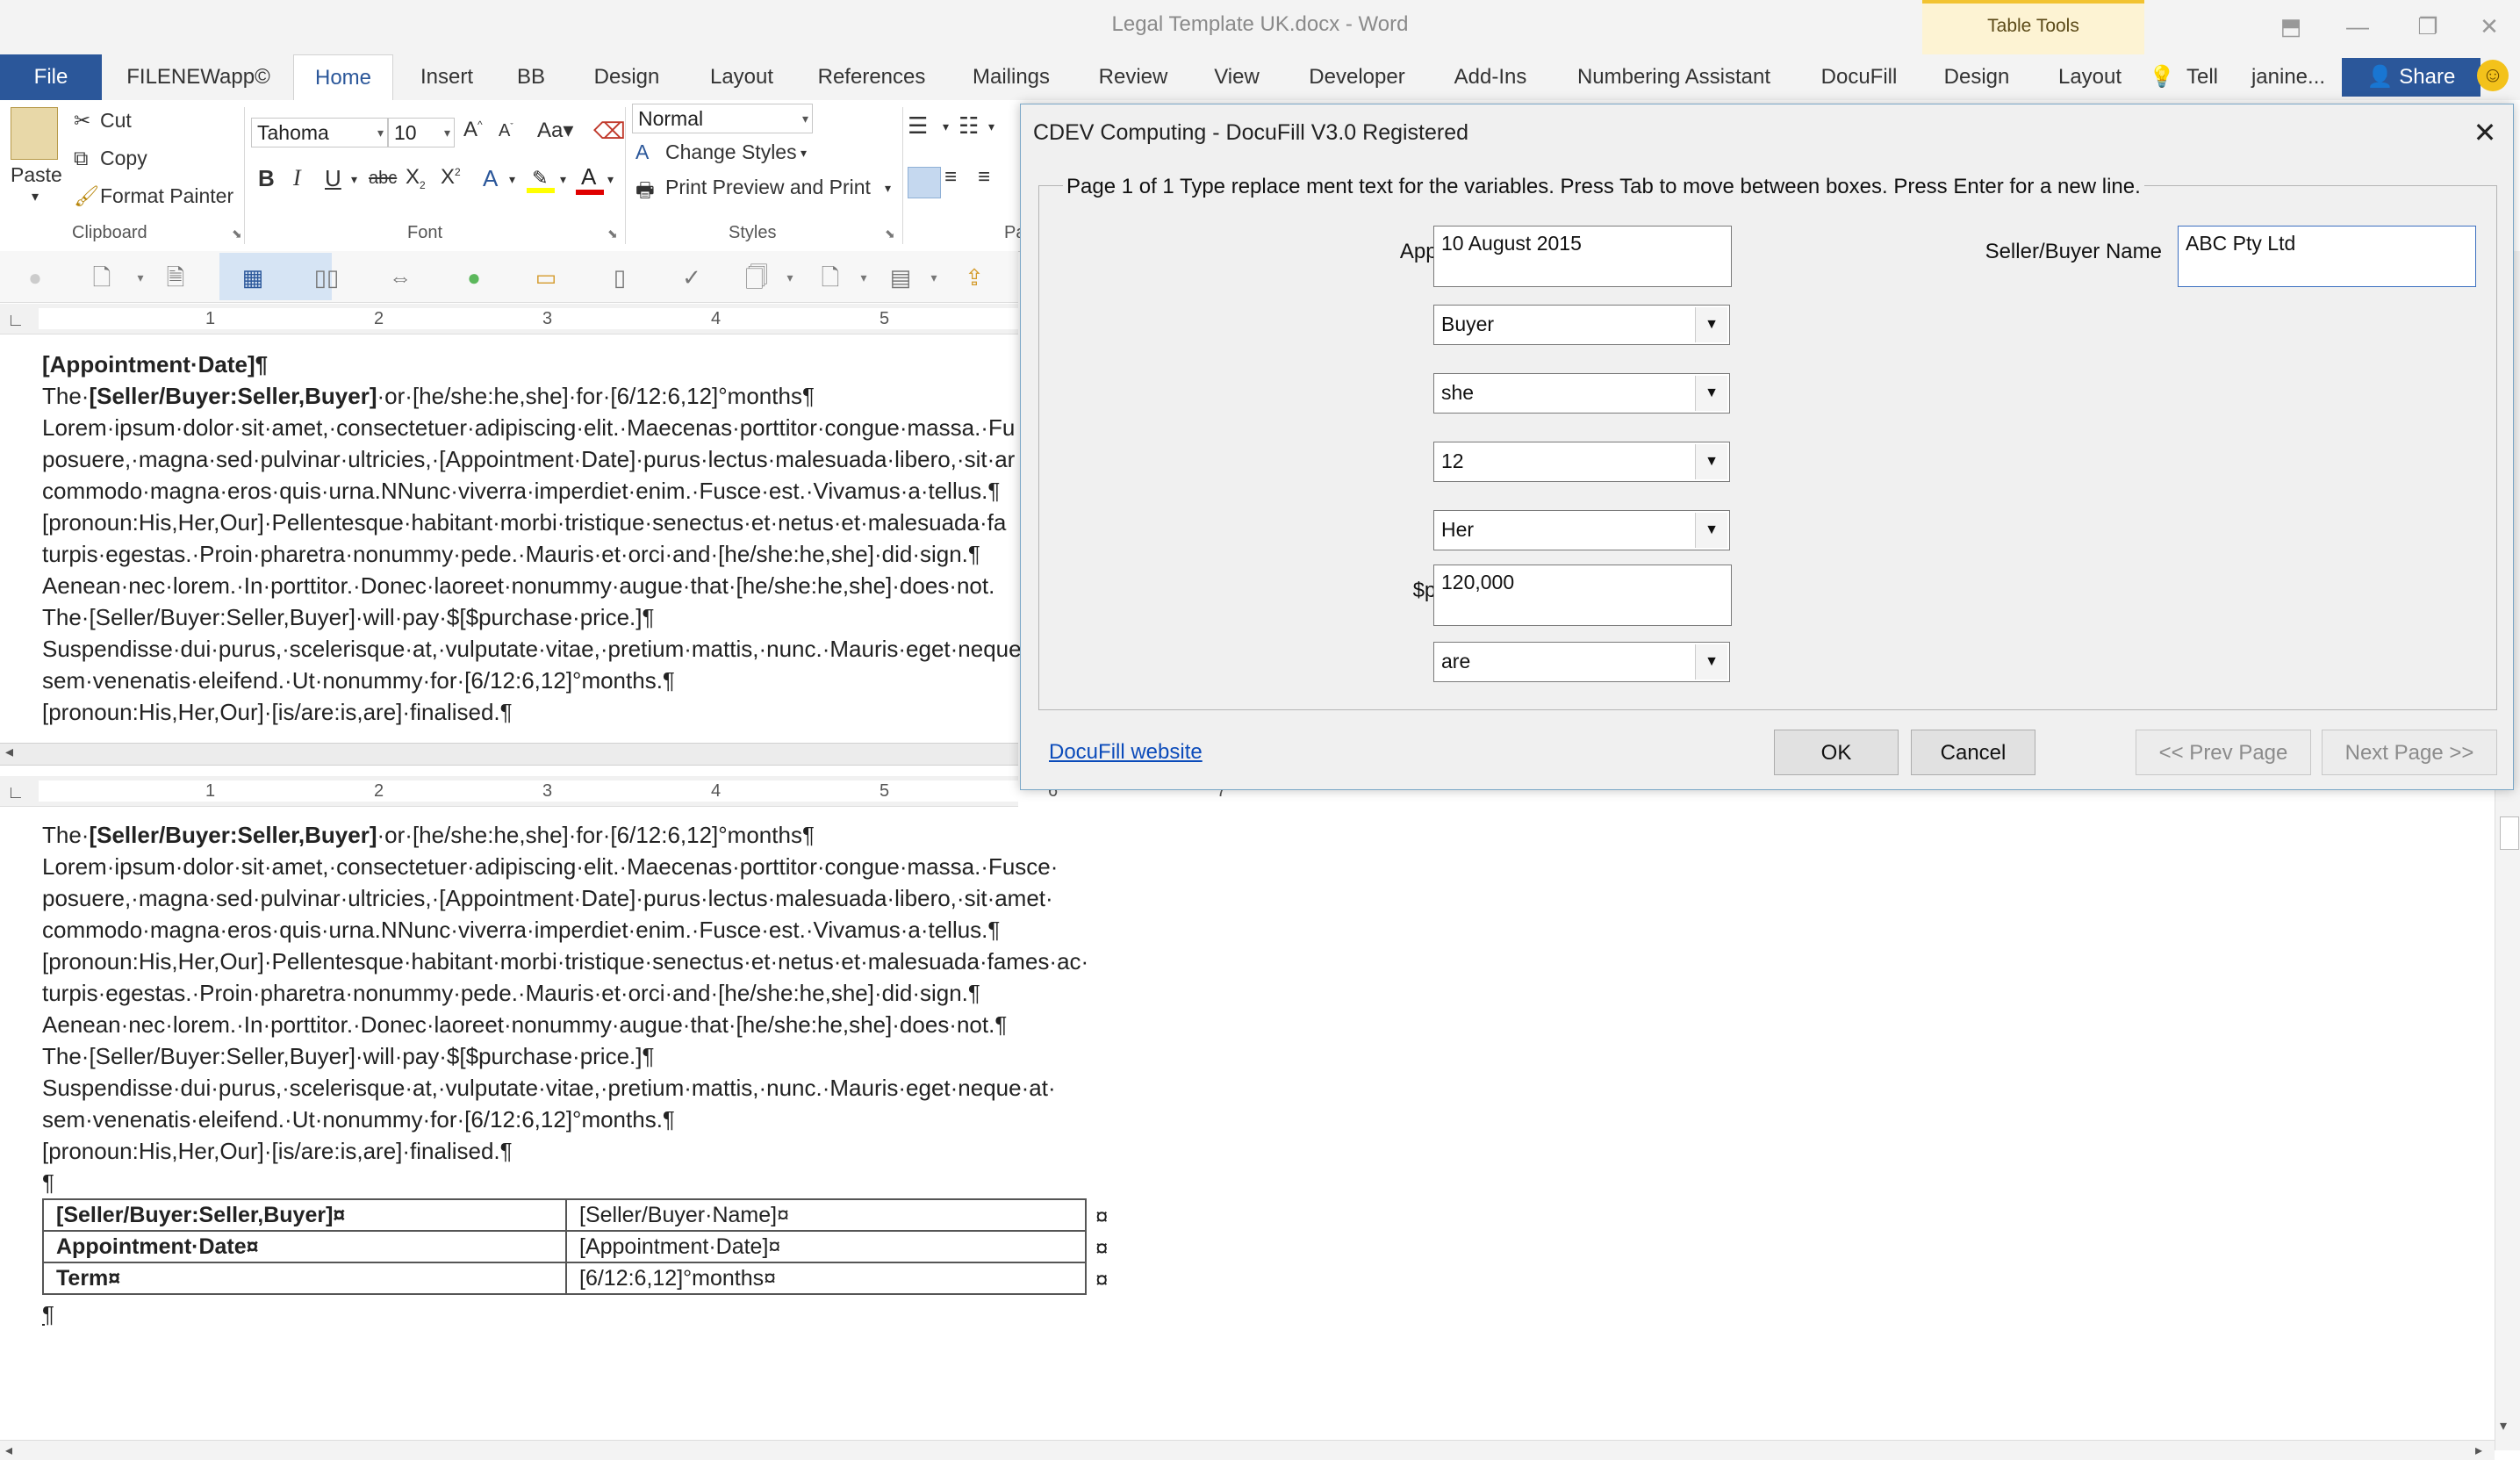 This screenshot has height=1460, width=2520. What do you see at coordinates (768, 187) in the screenshot?
I see `print-preview-button: Print Preview and Print` at bounding box center [768, 187].